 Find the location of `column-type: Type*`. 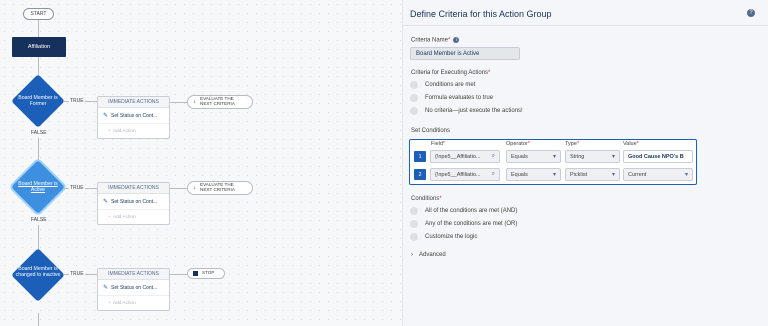

column-type: Type* is located at coordinates (572, 144).